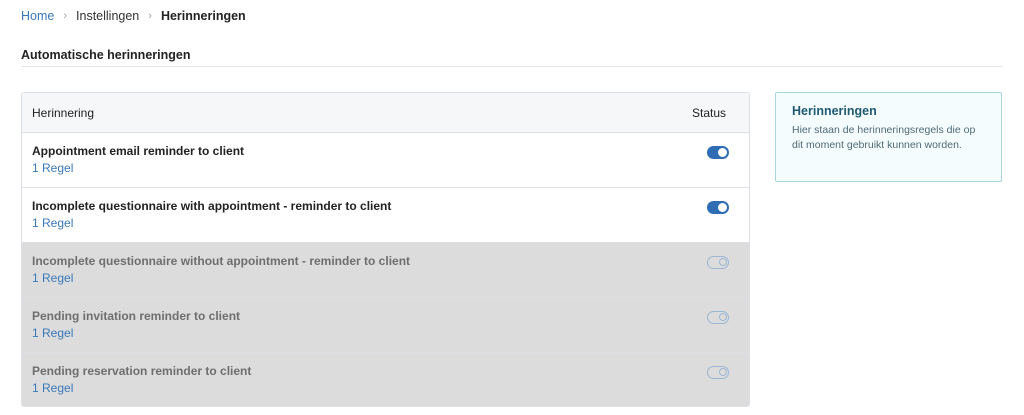 The height and width of the screenshot is (415, 1024). What do you see at coordinates (136, 316) in the screenshot?
I see `reminder-title: Pending invitation reminder to client` at bounding box center [136, 316].